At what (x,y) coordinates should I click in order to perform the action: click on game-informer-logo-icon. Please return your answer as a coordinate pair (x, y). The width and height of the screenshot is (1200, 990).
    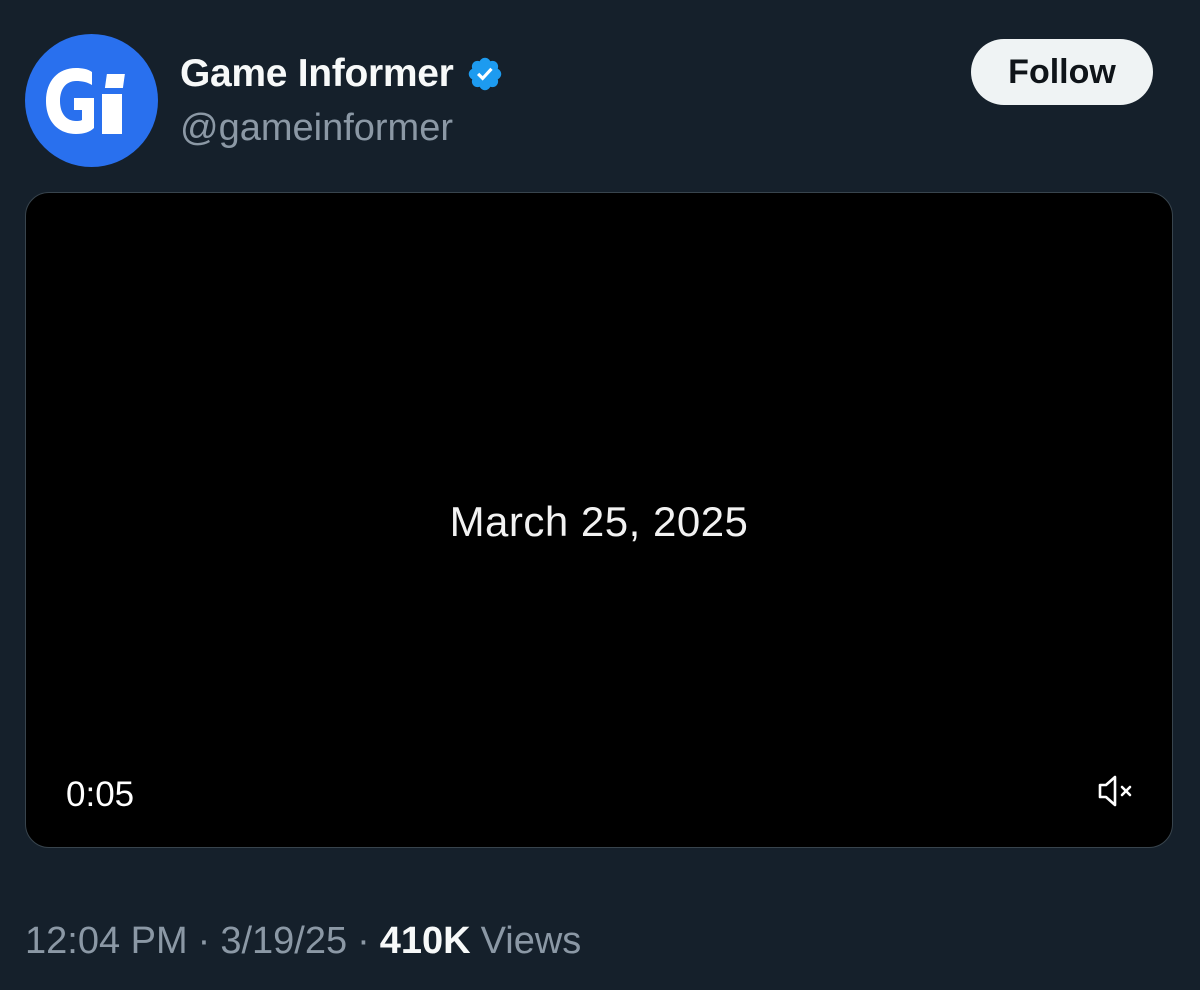
    Looking at the image, I should click on (85, 100).